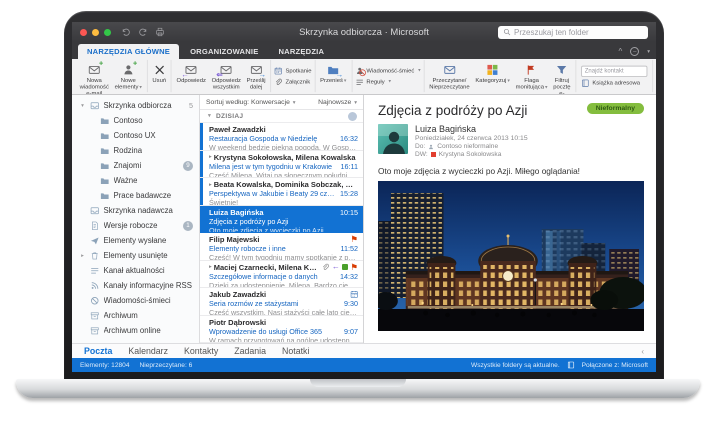 Image resolution: width=716 pixels, height=423 pixels. What do you see at coordinates (364, 350) in the screenshot?
I see `module-nav-bar: Poczta Kalendarz Kontakty Zadania Notatki ‹` at bounding box center [364, 350].